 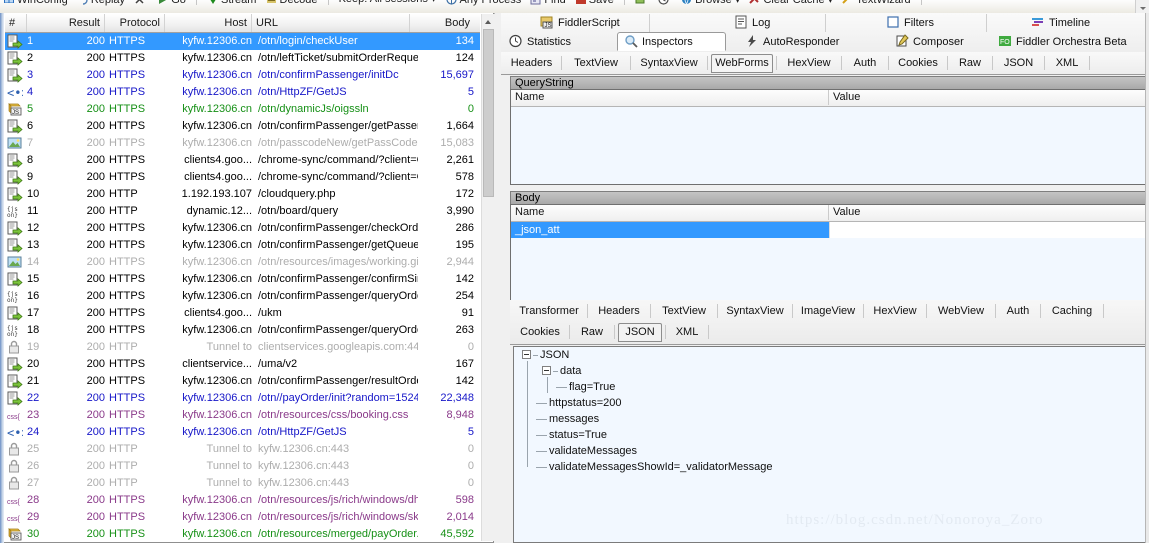 What do you see at coordinates (1072, 311) in the screenshot?
I see `response-tab-caching: Caching` at bounding box center [1072, 311].